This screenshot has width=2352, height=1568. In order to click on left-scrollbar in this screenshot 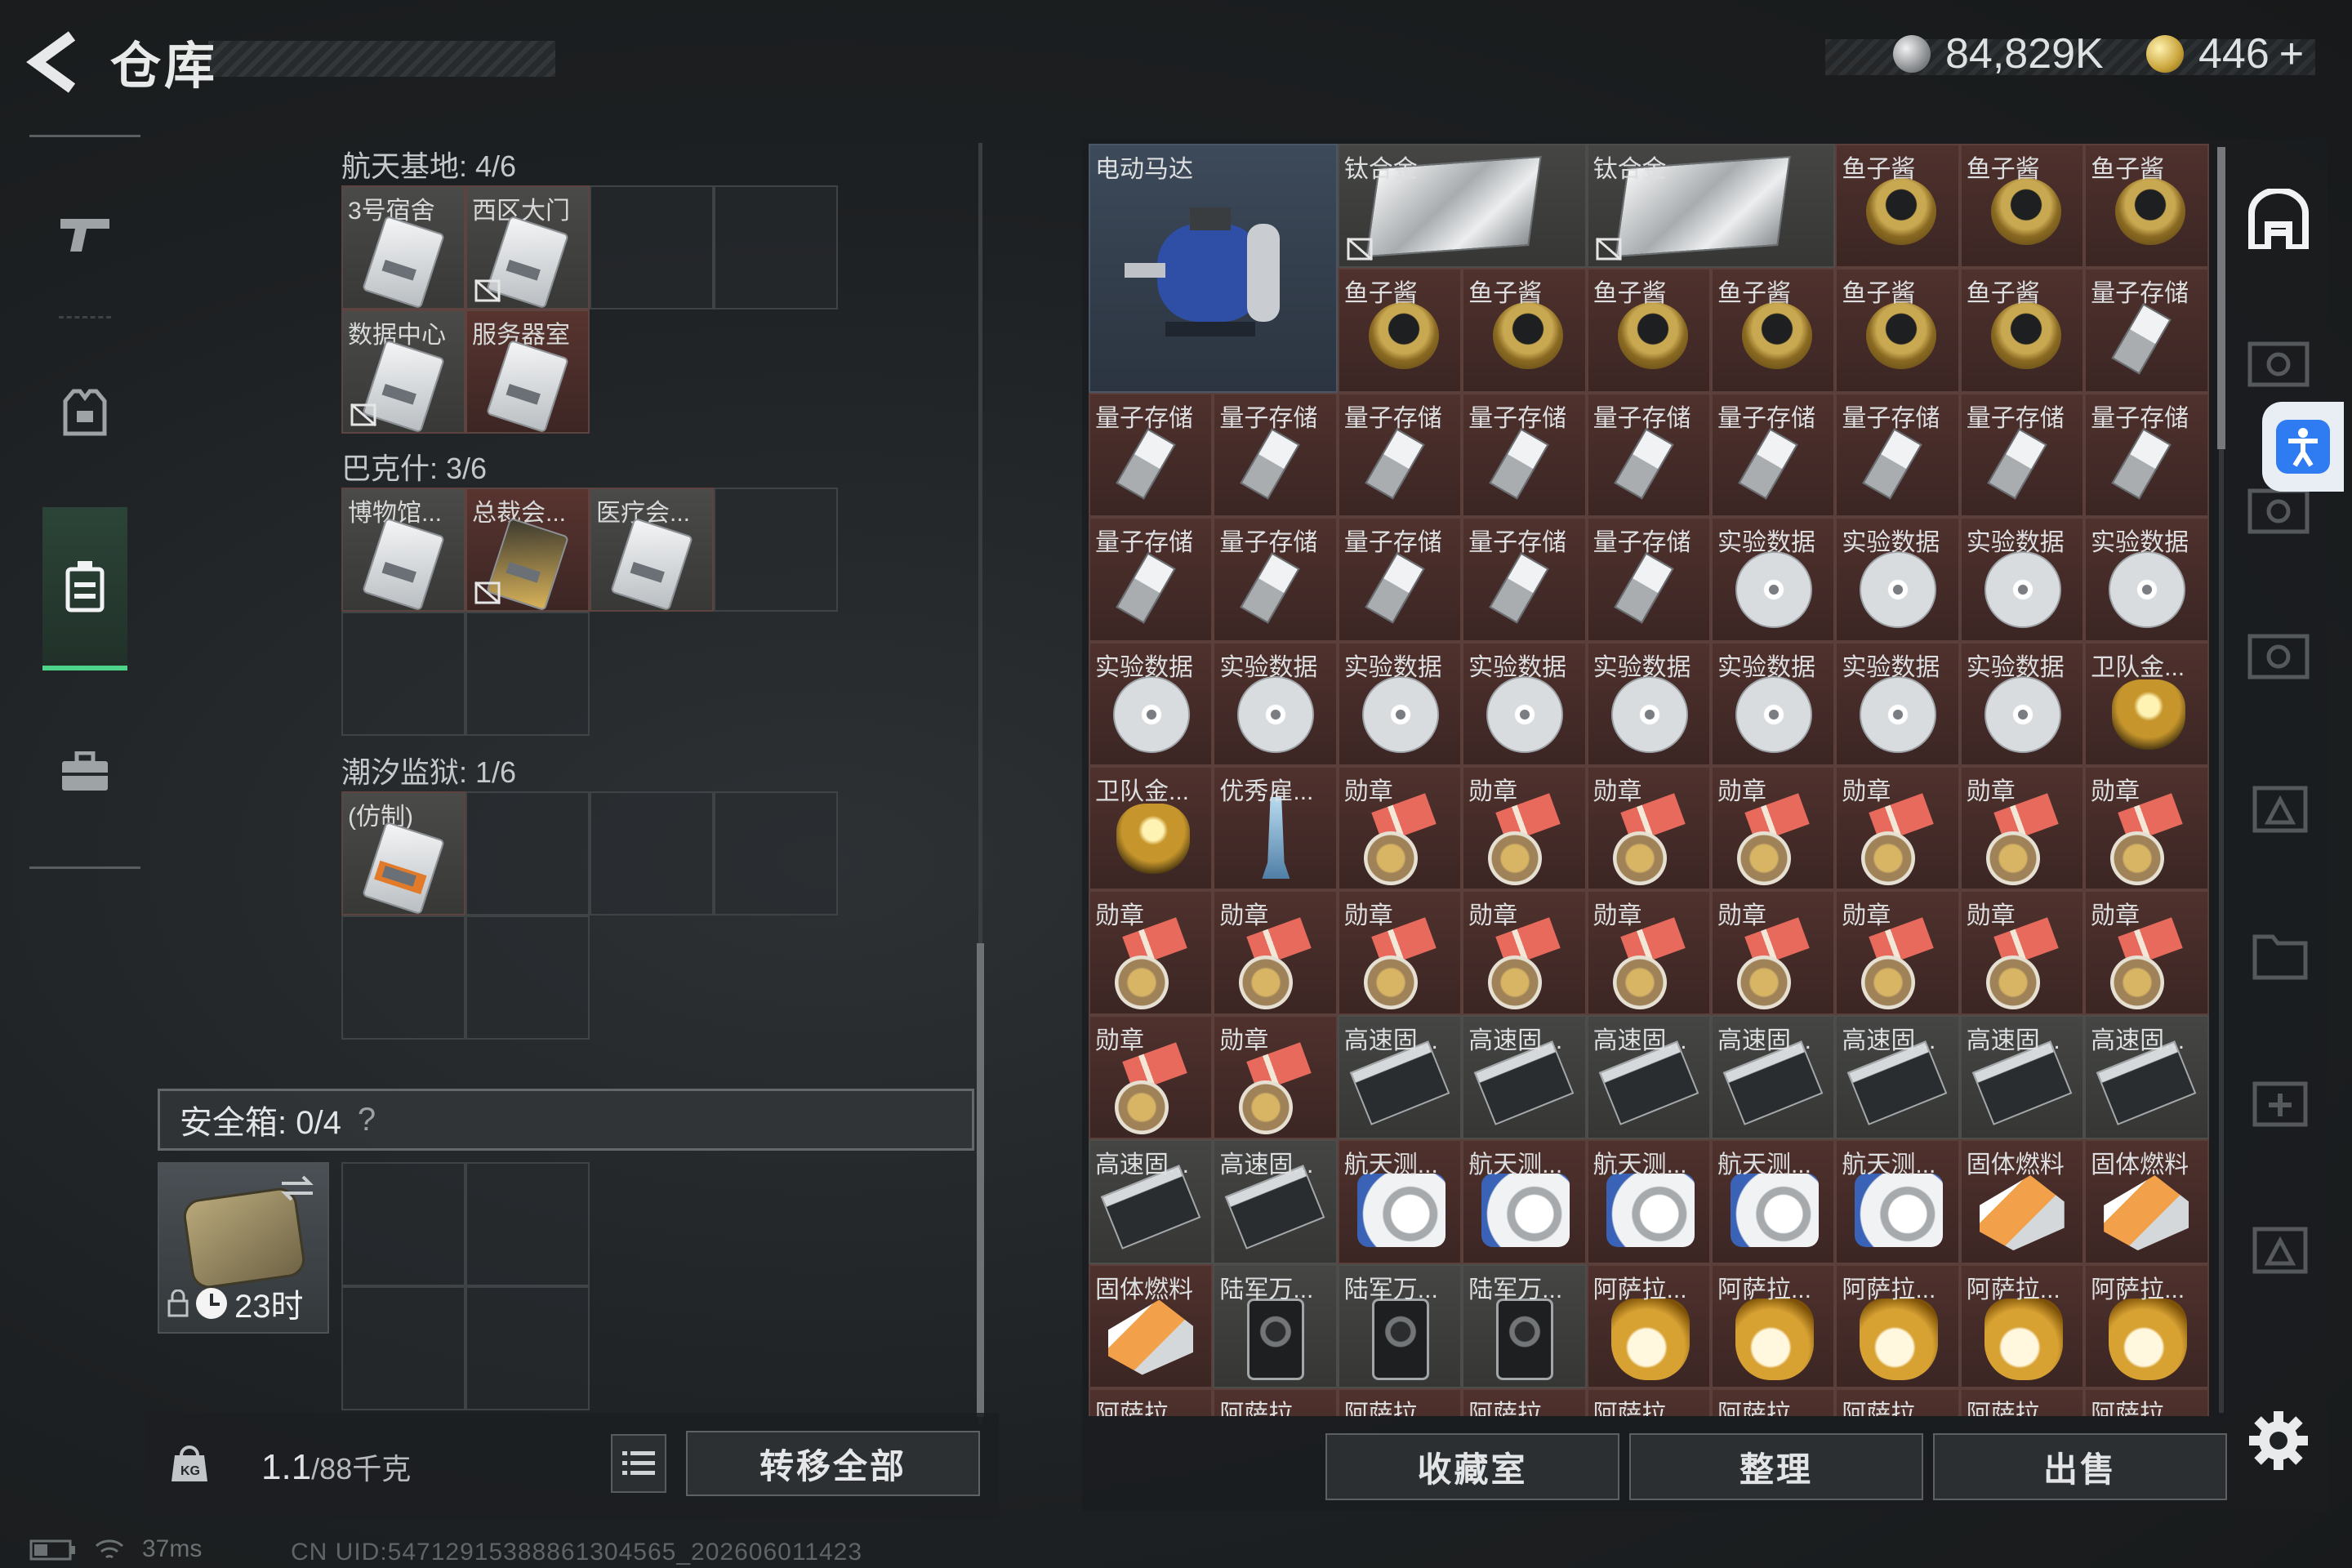, I will do `click(980, 1180)`.